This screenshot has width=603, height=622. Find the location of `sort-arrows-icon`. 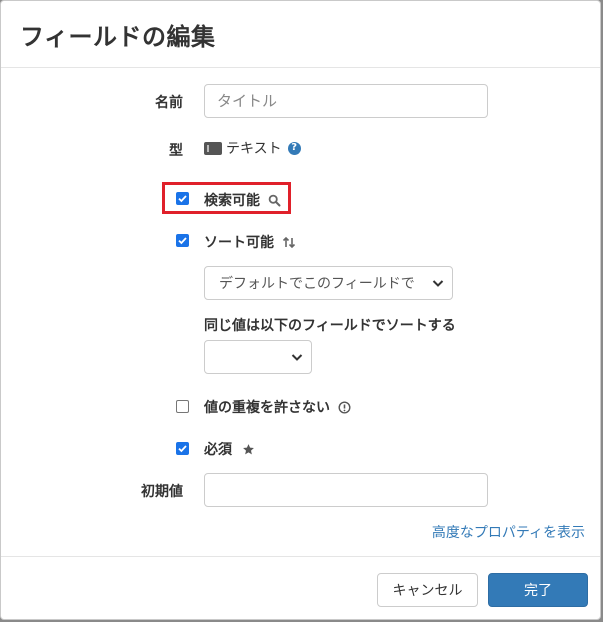

sort-arrows-icon is located at coordinates (289, 242).